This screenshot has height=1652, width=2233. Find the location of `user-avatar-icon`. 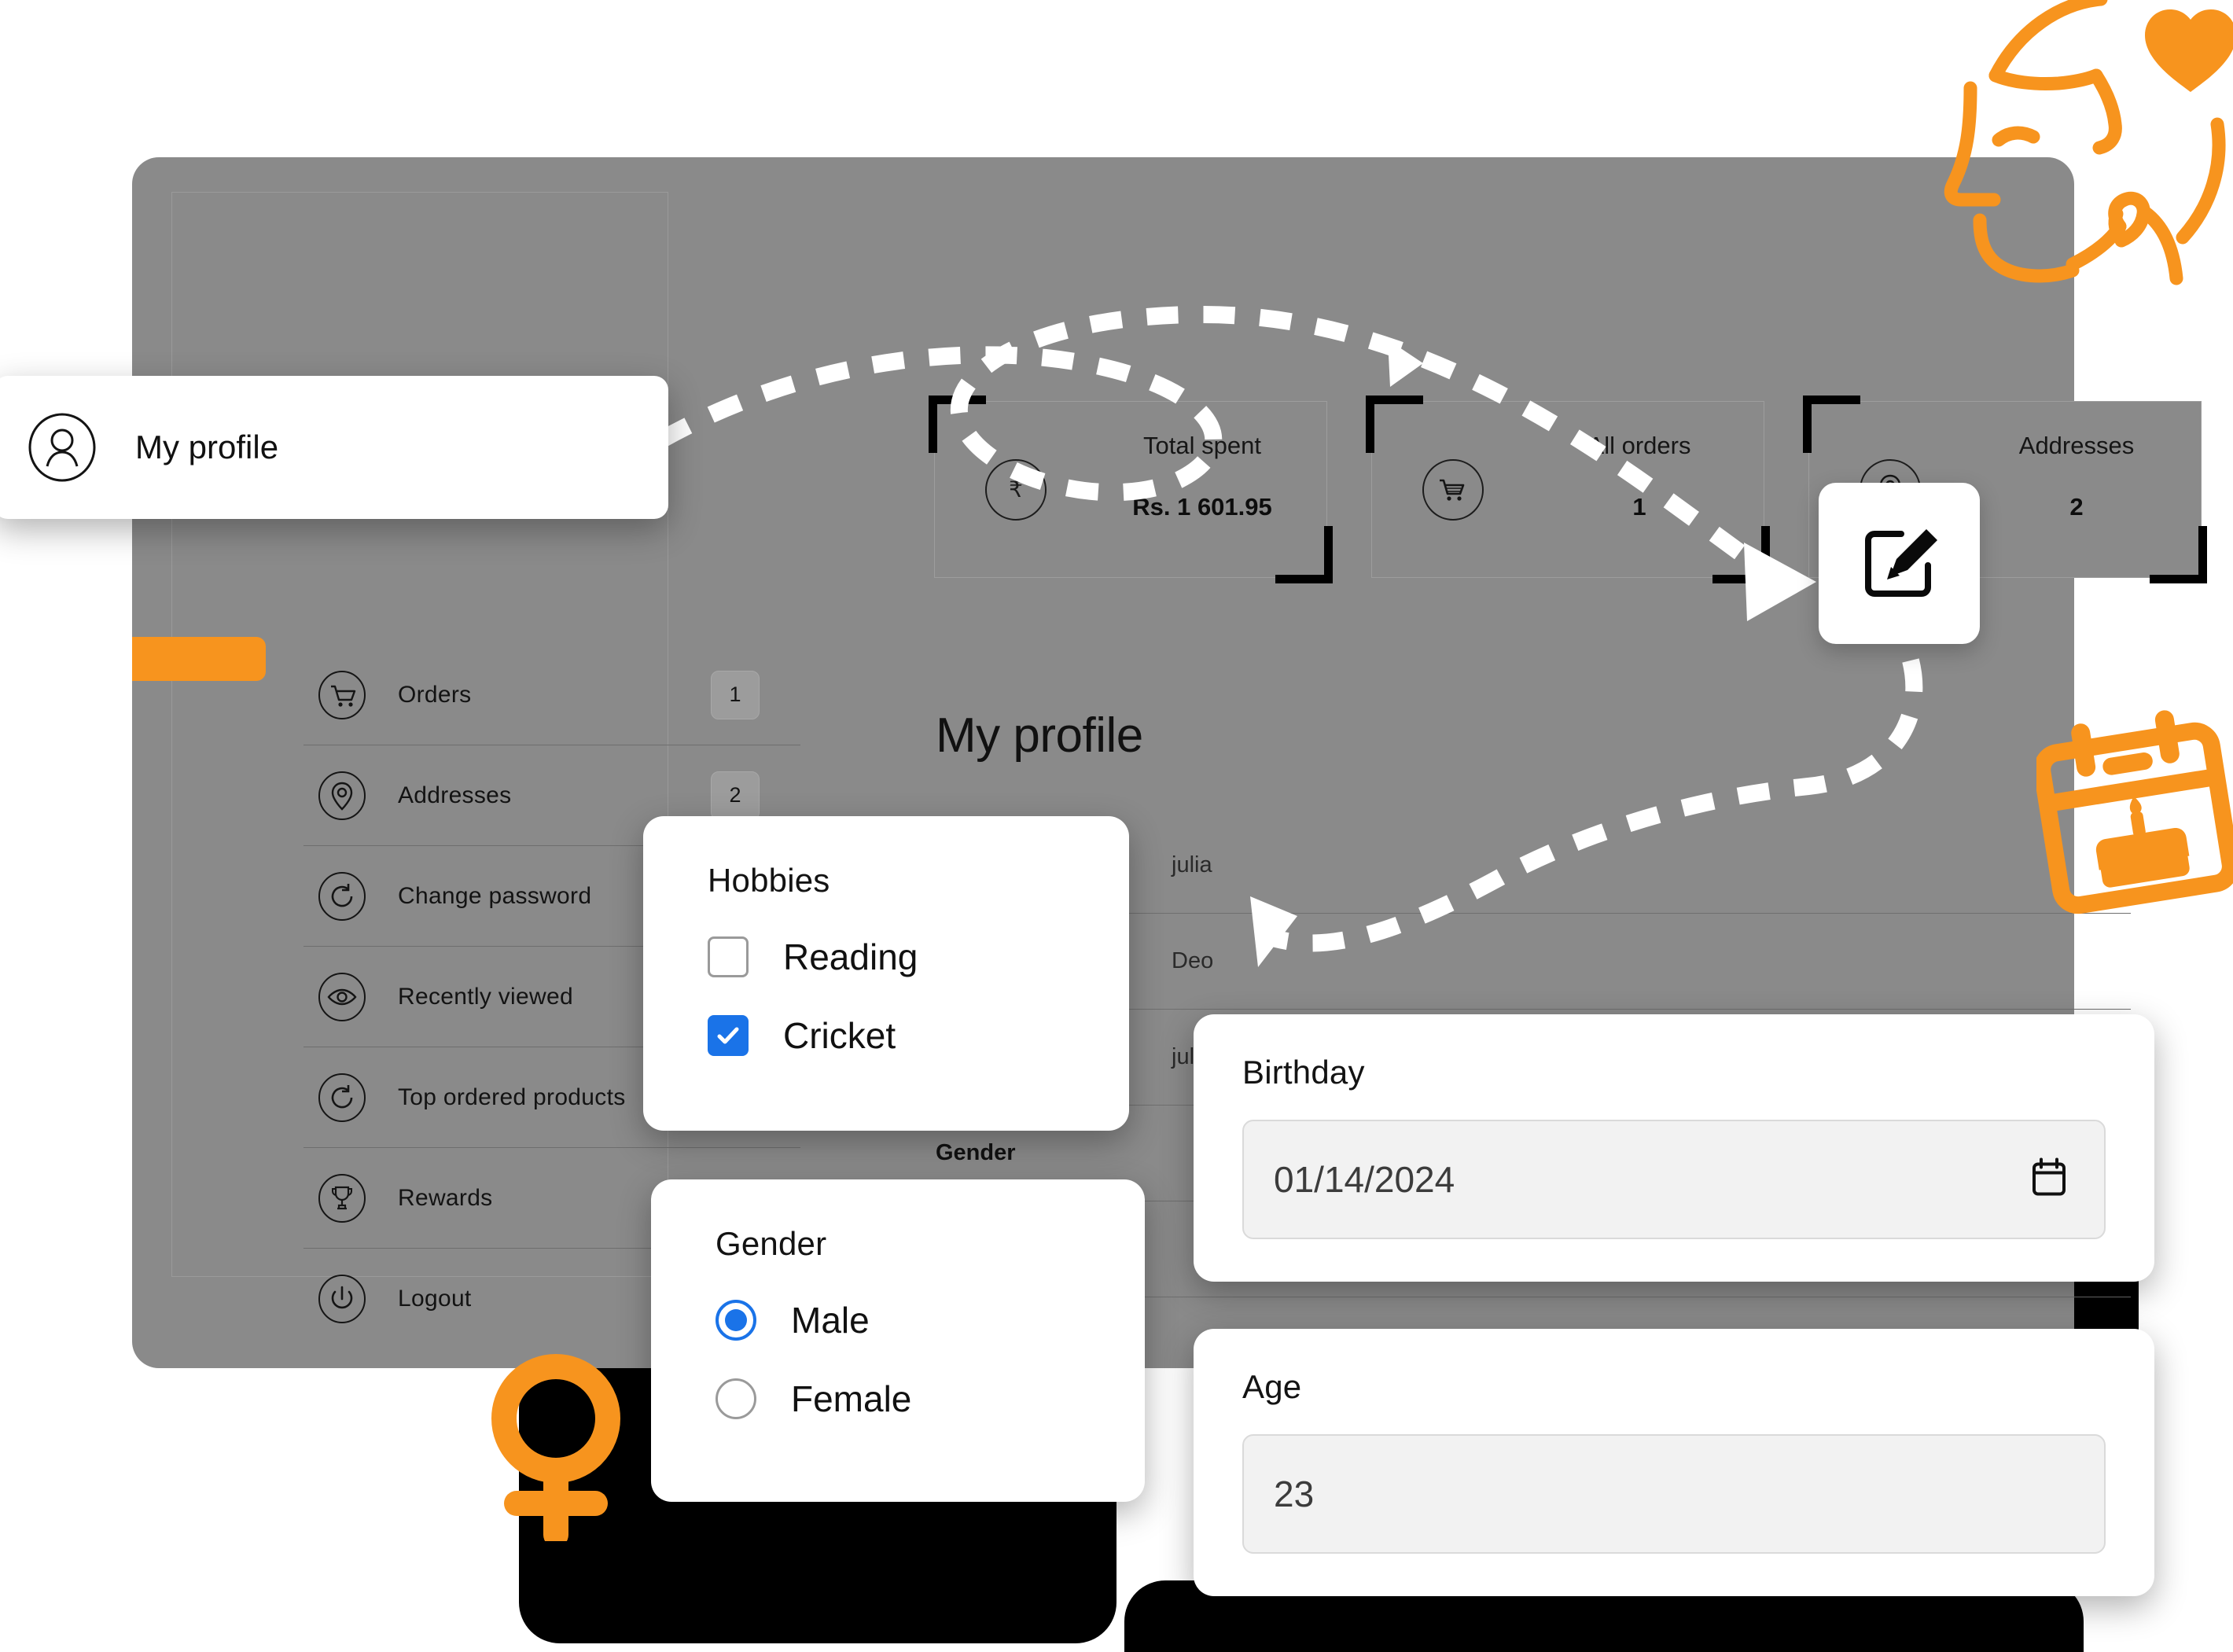

user-avatar-icon is located at coordinates (62, 447).